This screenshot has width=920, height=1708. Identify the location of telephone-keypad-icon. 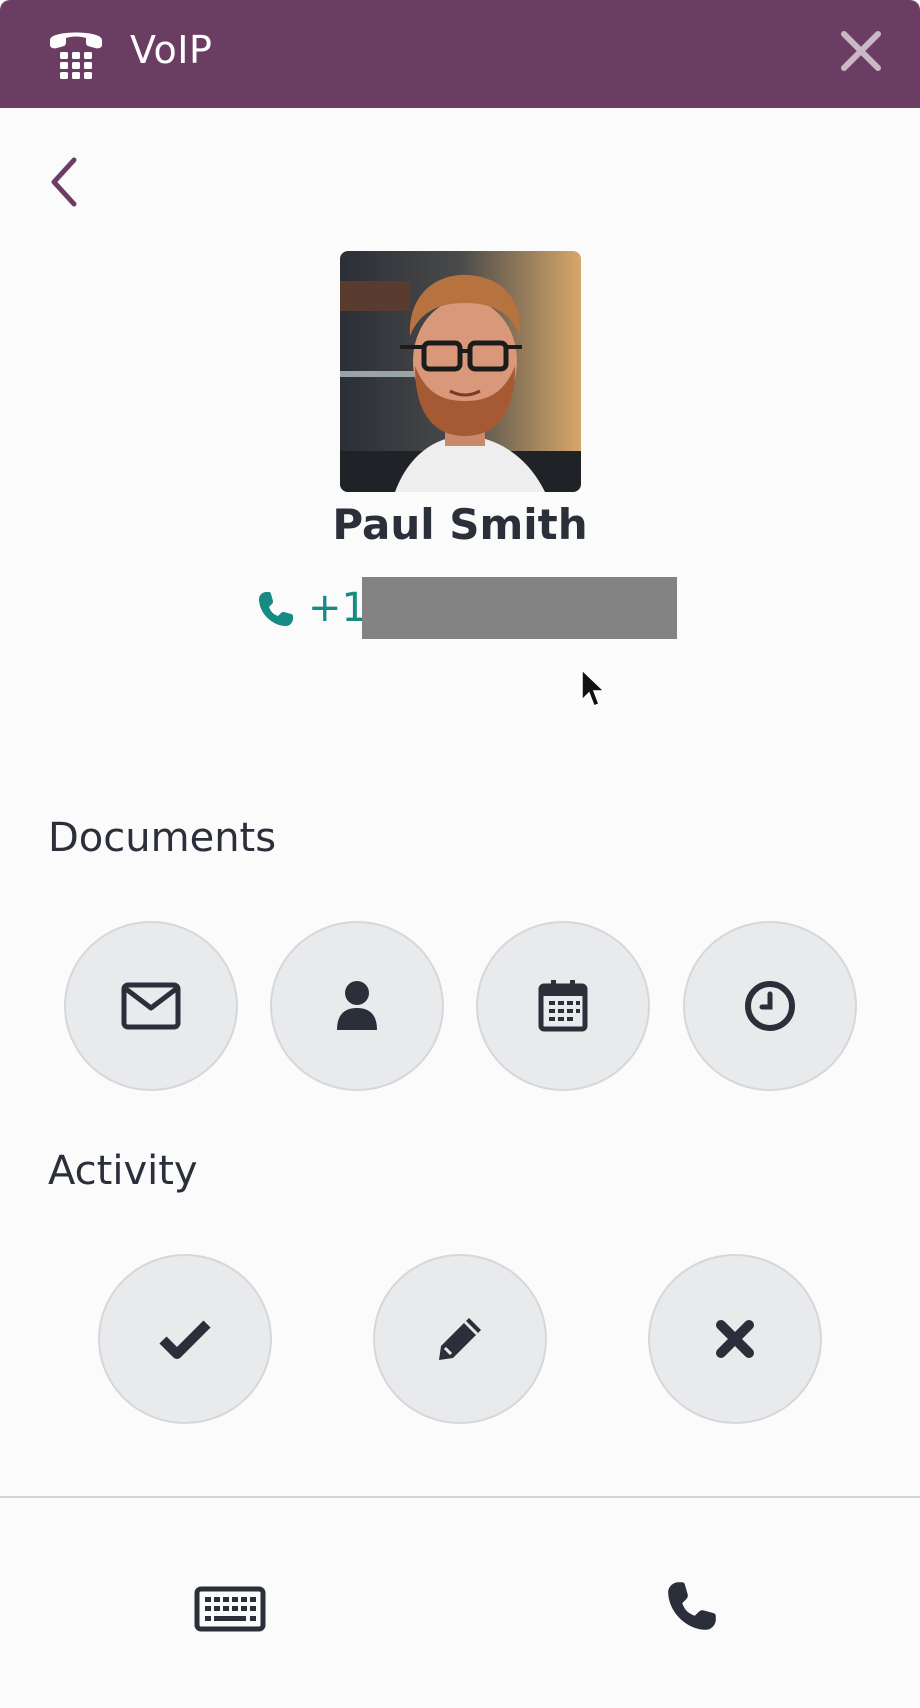
(76, 55).